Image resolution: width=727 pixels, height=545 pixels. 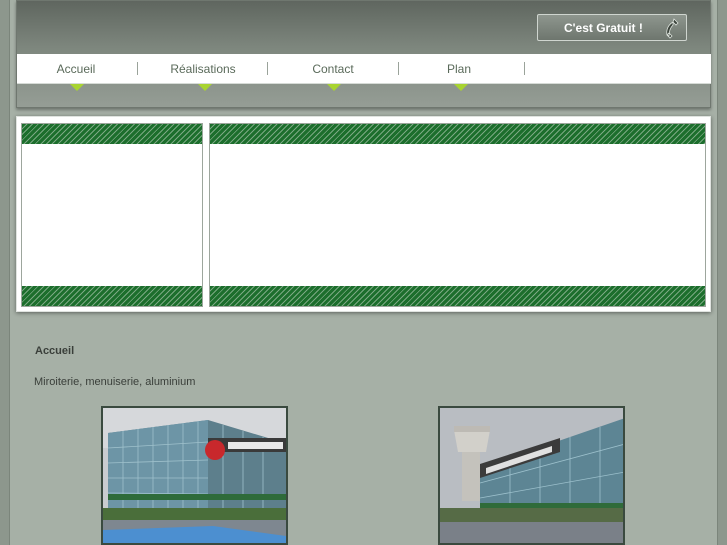 I want to click on nav-item-realisations: Réalisations, so click(x=203, y=69).